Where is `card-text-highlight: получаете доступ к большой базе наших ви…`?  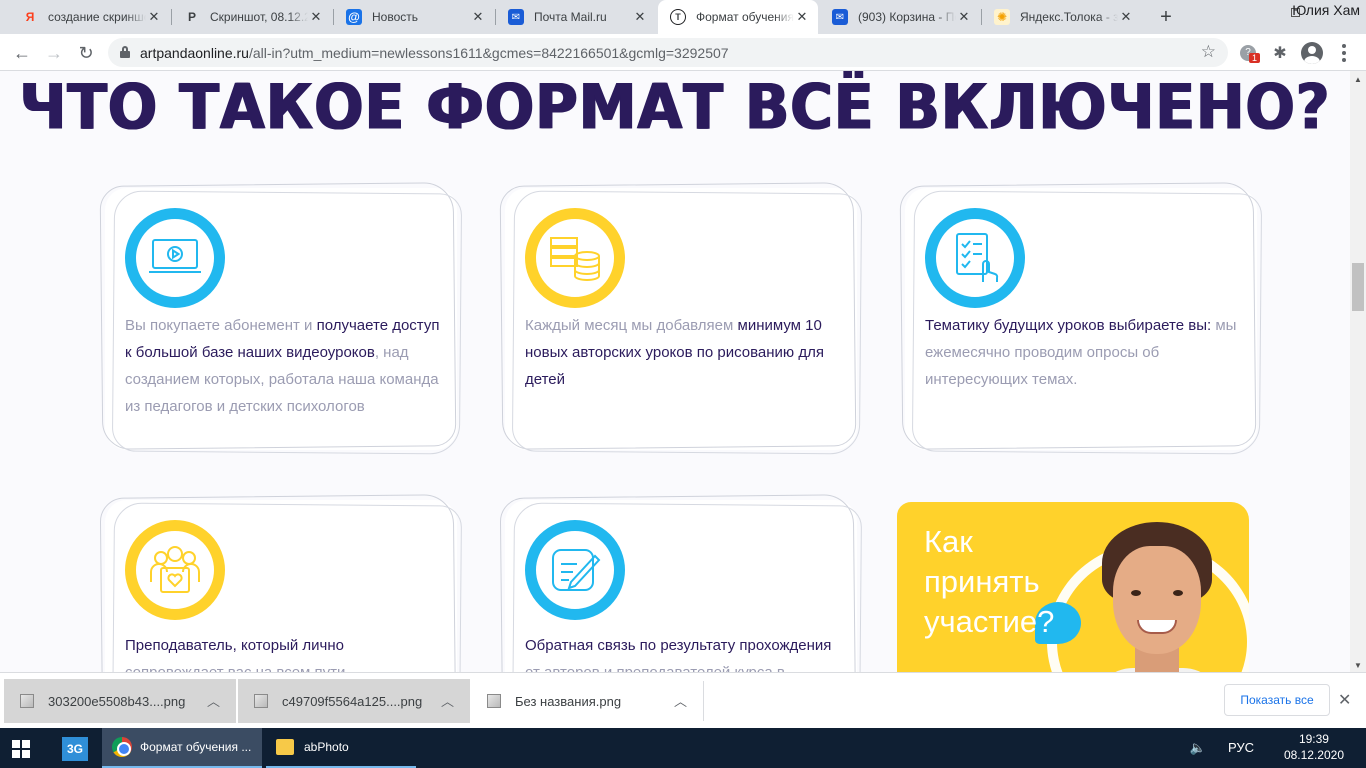 card-text-highlight: получаете доступ к большой базе наших ви… is located at coordinates (282, 339).